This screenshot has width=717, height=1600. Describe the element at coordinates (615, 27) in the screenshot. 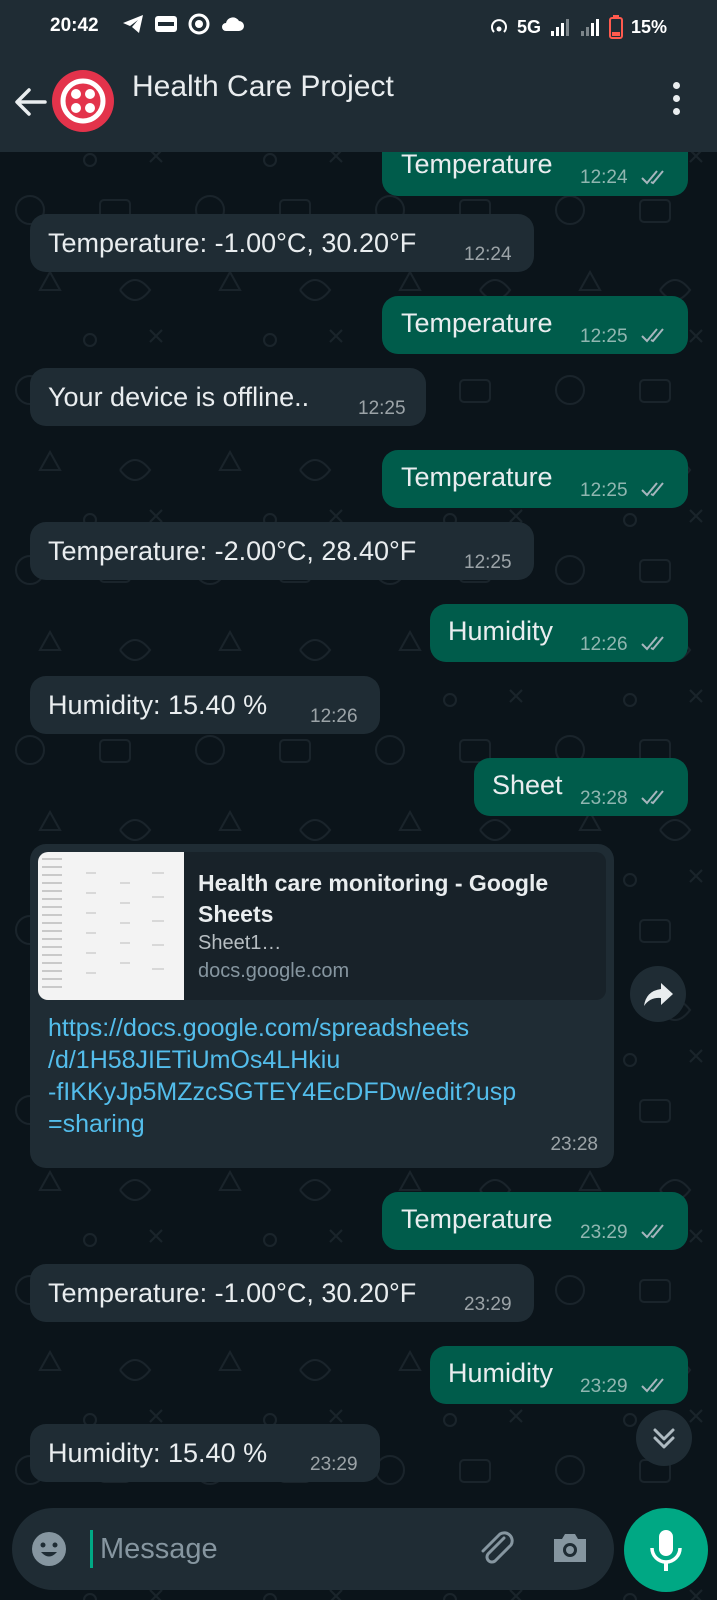

I see `battery-icon` at that location.